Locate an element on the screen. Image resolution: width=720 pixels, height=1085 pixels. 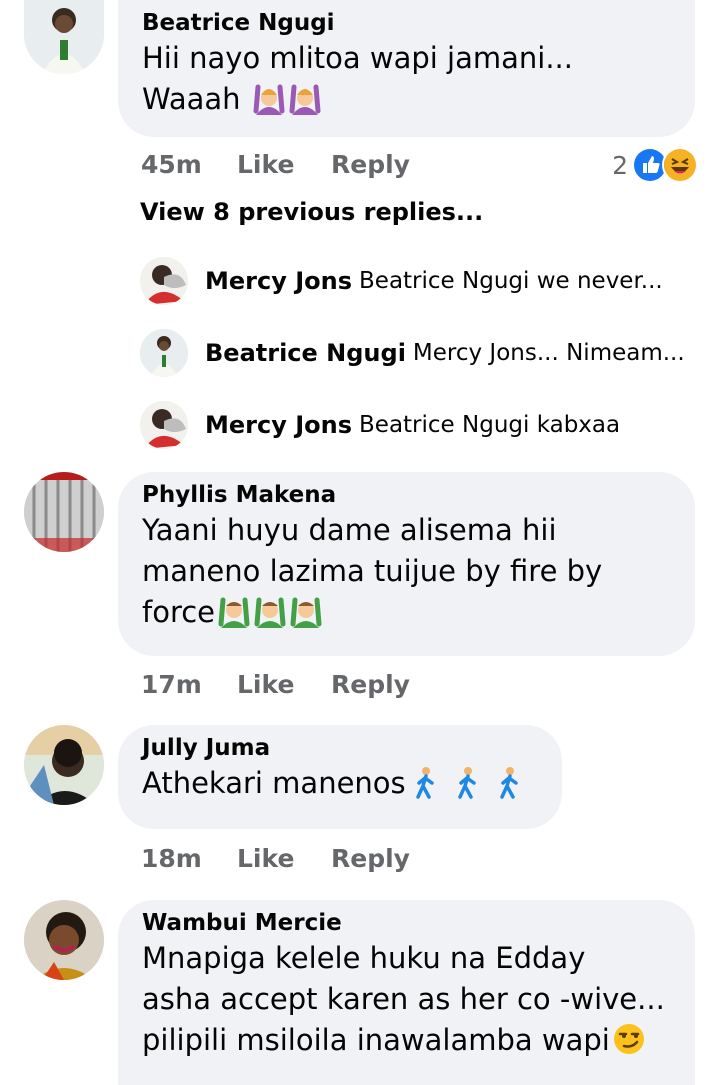
comment-actions: 45m Like Reply is located at coordinates (275, 164).